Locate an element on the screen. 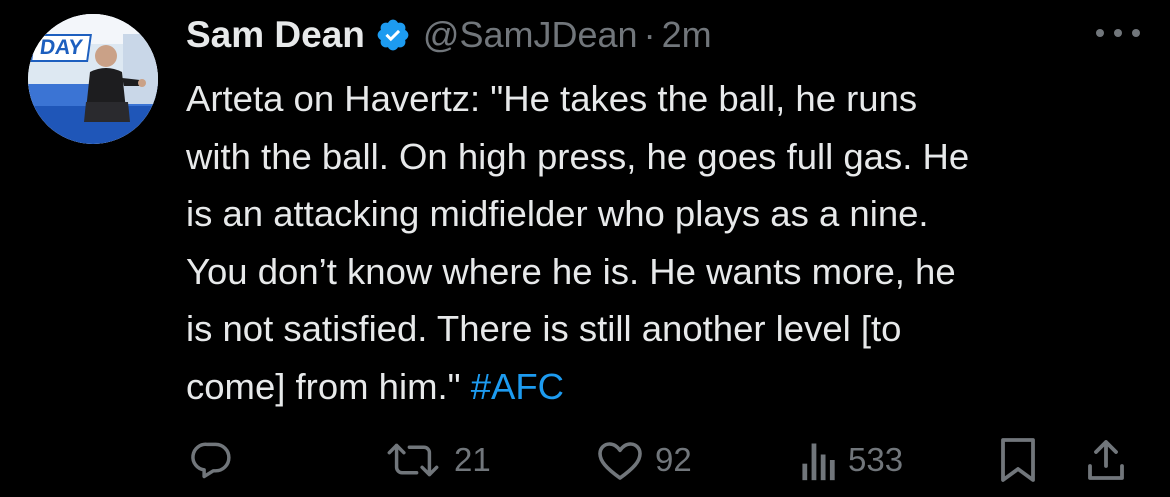 This screenshot has height=497, width=1170. views-button: 533 is located at coordinates (850, 460).